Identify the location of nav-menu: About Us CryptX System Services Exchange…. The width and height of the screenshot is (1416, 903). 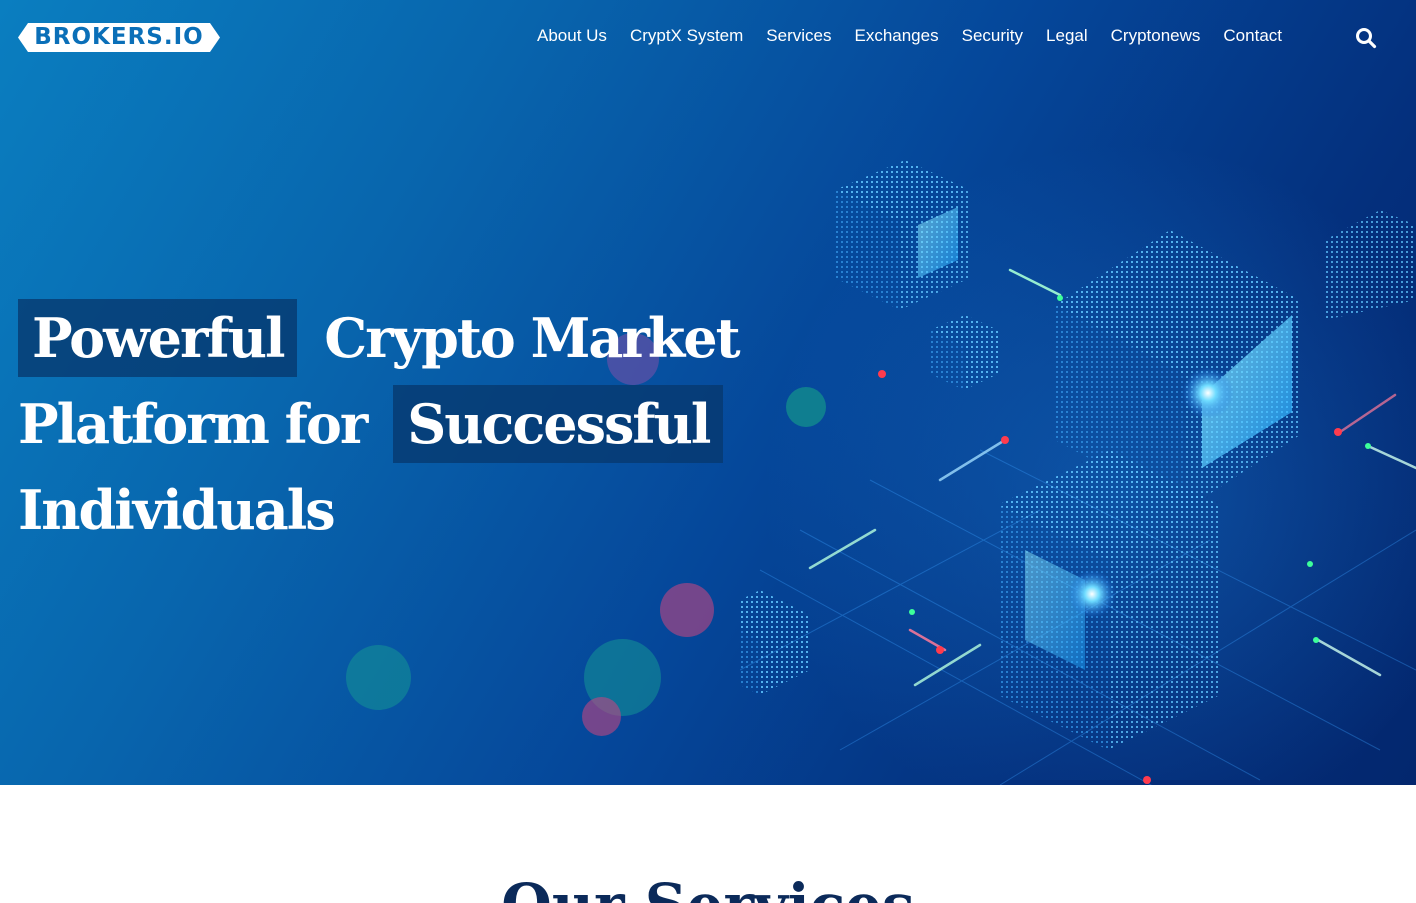
(921, 36).